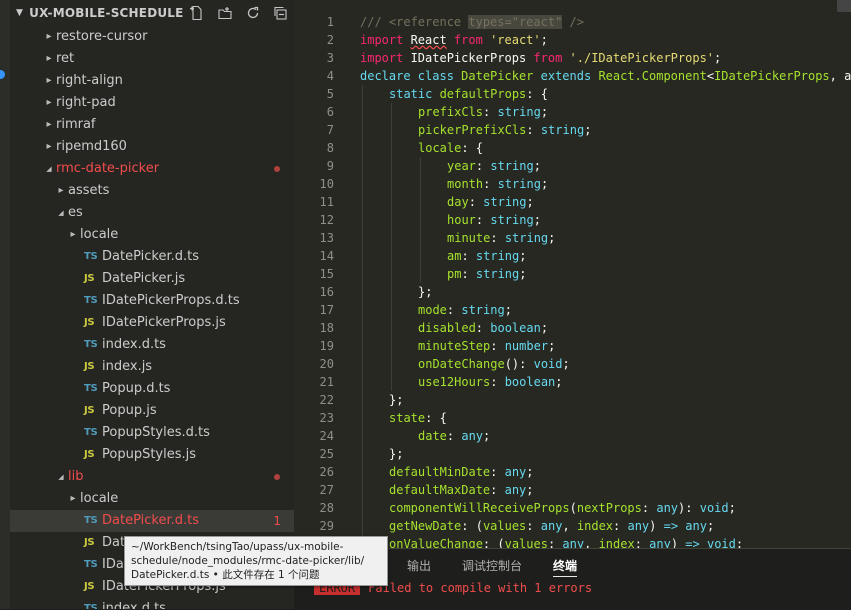 Image resolution: width=851 pixels, height=610 pixels. Describe the element at coordinates (330, 148) in the screenshot. I see `line-number: 8` at that location.